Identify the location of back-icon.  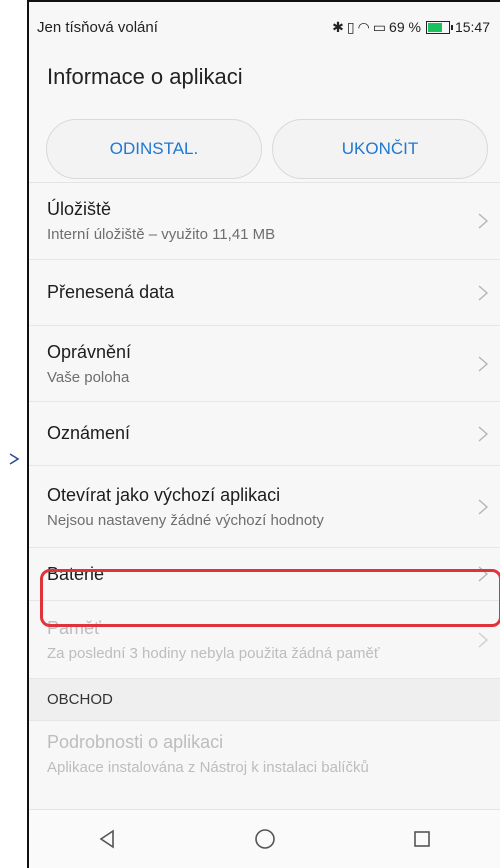
(106, 839).